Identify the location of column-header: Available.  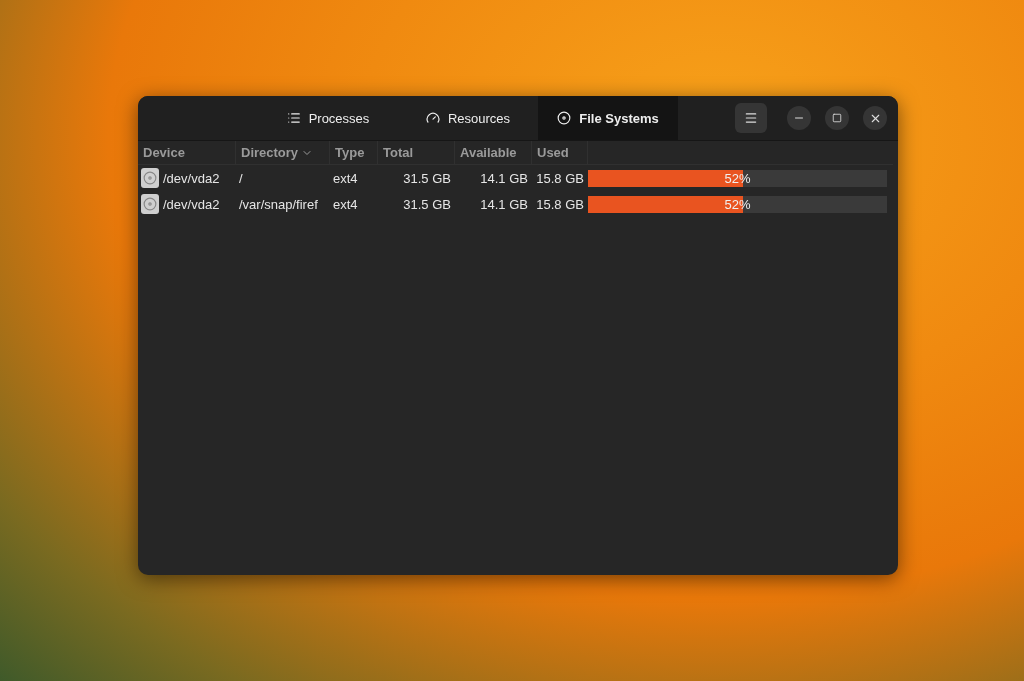
(493, 153).